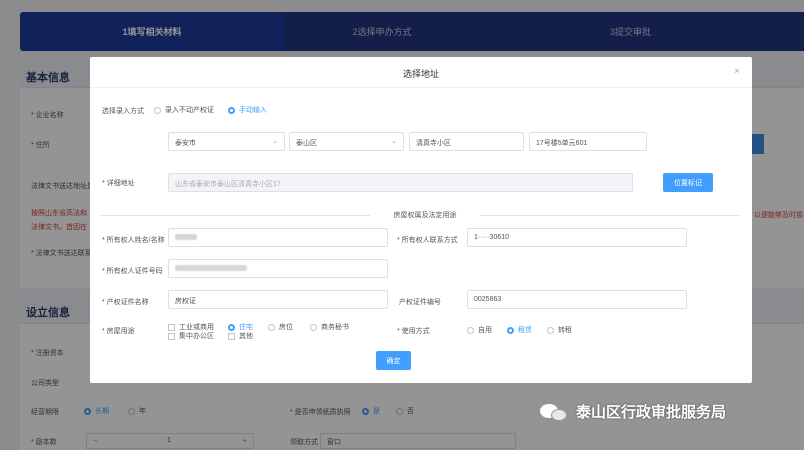 The image size is (804, 450). I want to click on detail-address-label: * 详细地址, so click(118, 183).